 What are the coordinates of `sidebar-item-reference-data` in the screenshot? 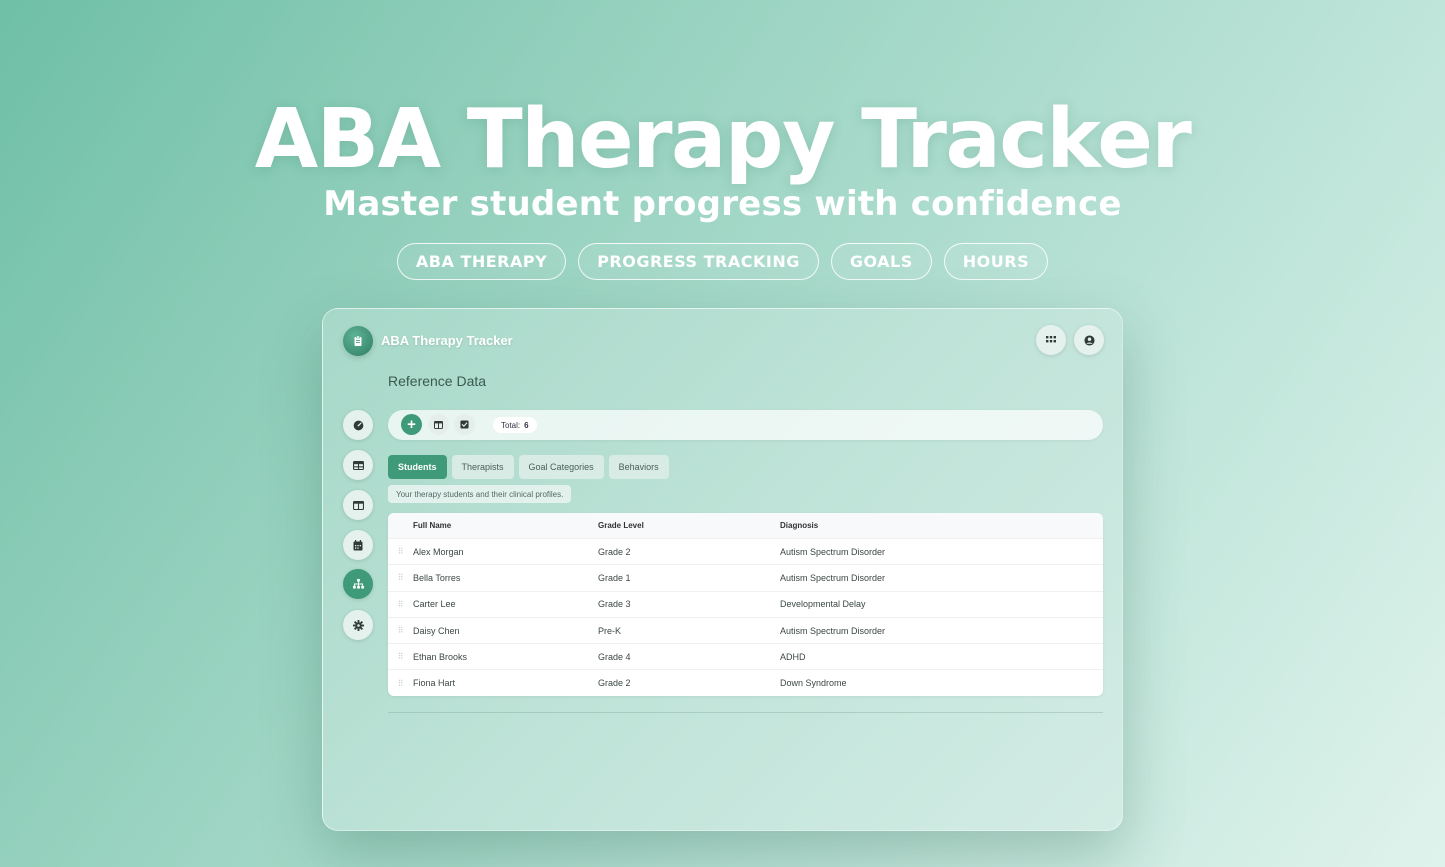 It's located at (358, 584).